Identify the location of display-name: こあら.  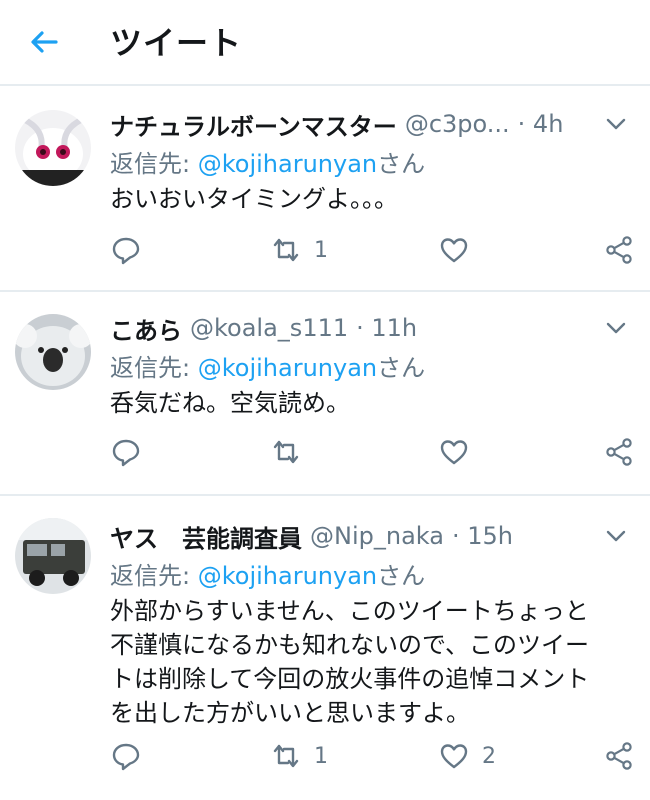
(146, 328).